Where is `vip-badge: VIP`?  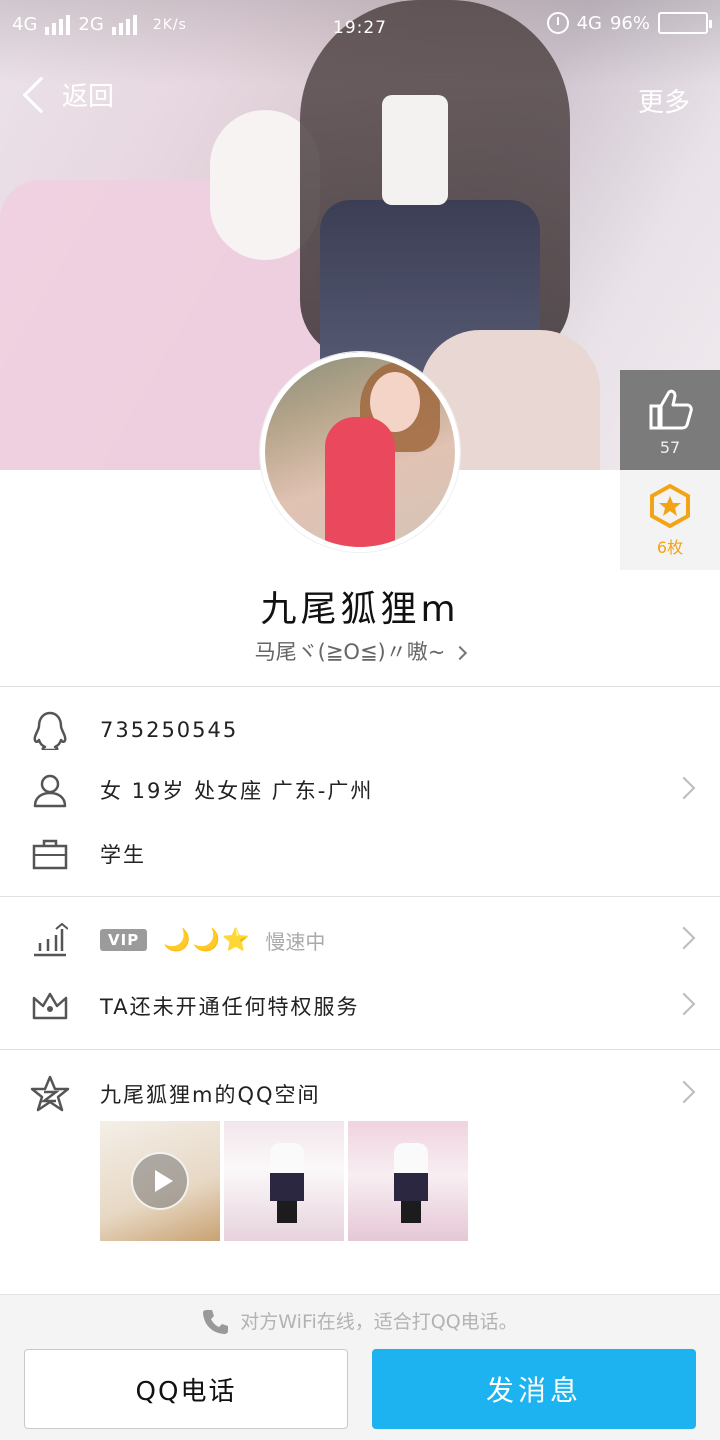
vip-badge: VIP is located at coordinates (124, 940).